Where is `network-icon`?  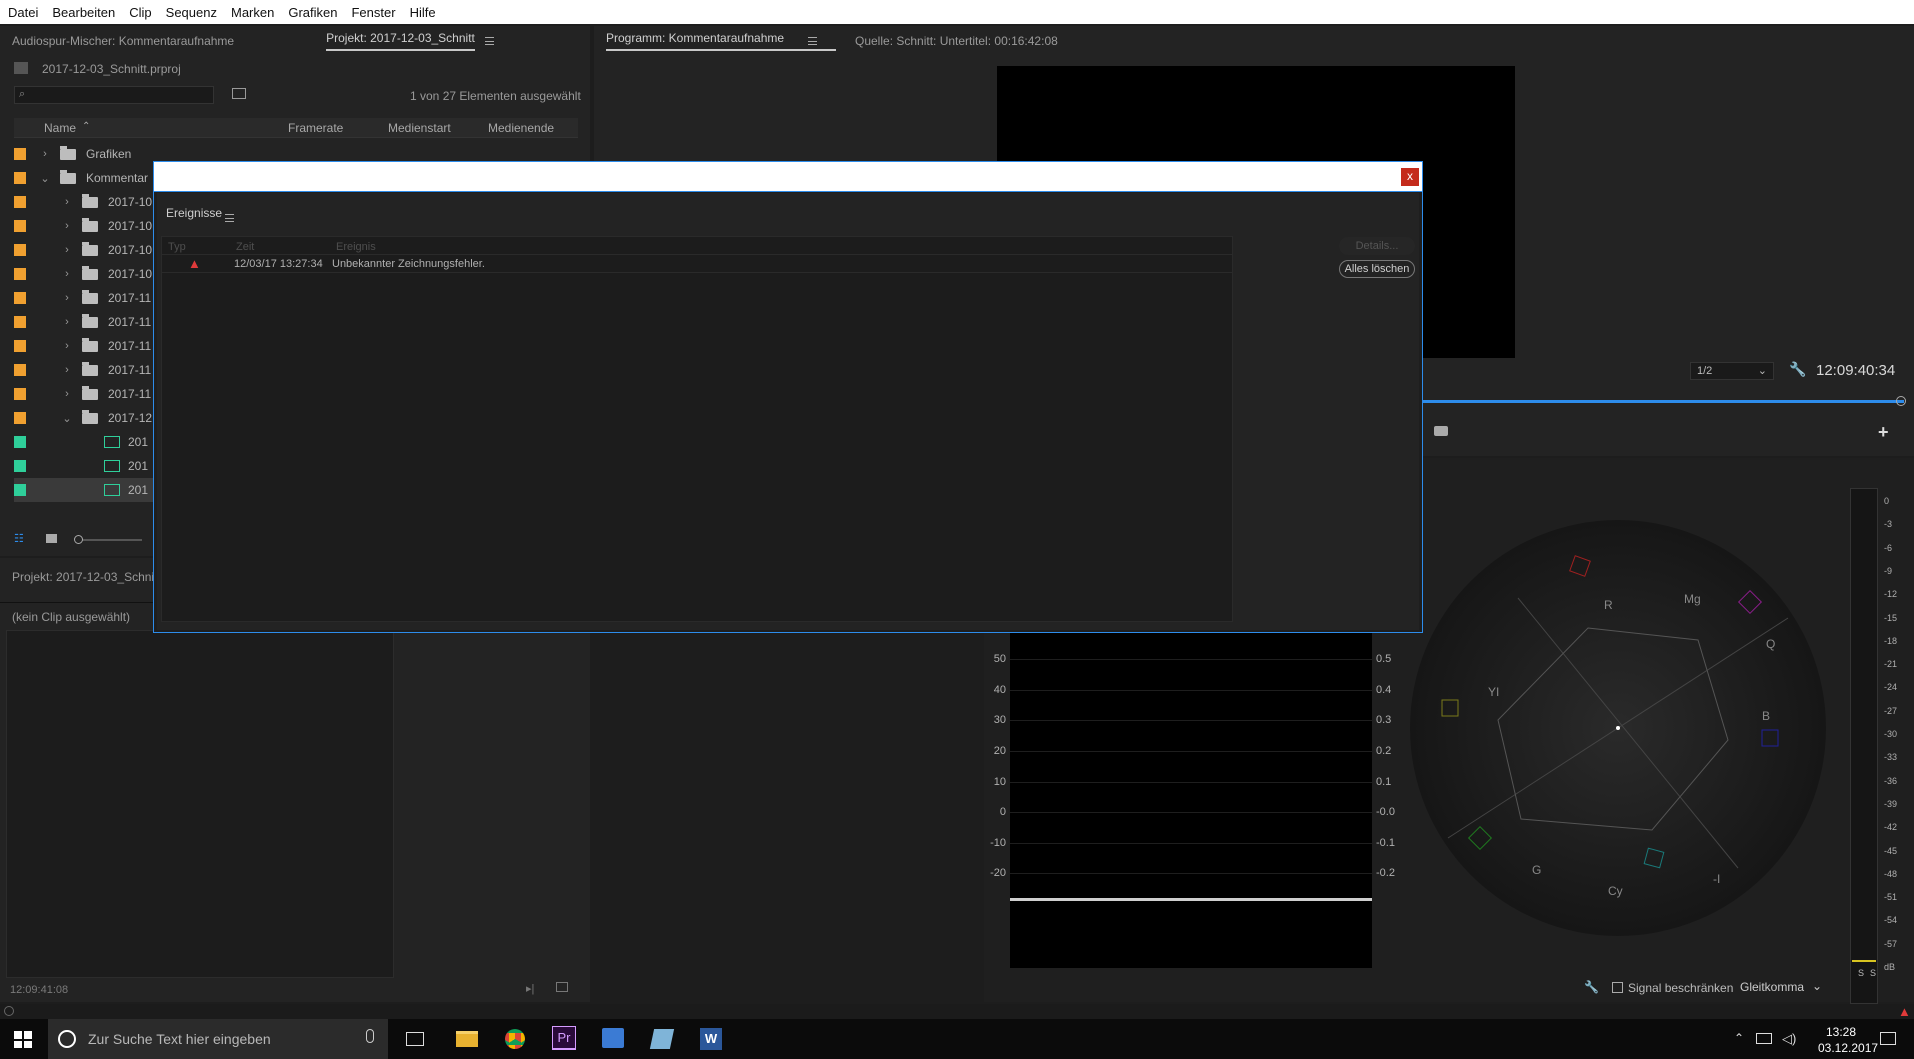 network-icon is located at coordinates (1764, 1038).